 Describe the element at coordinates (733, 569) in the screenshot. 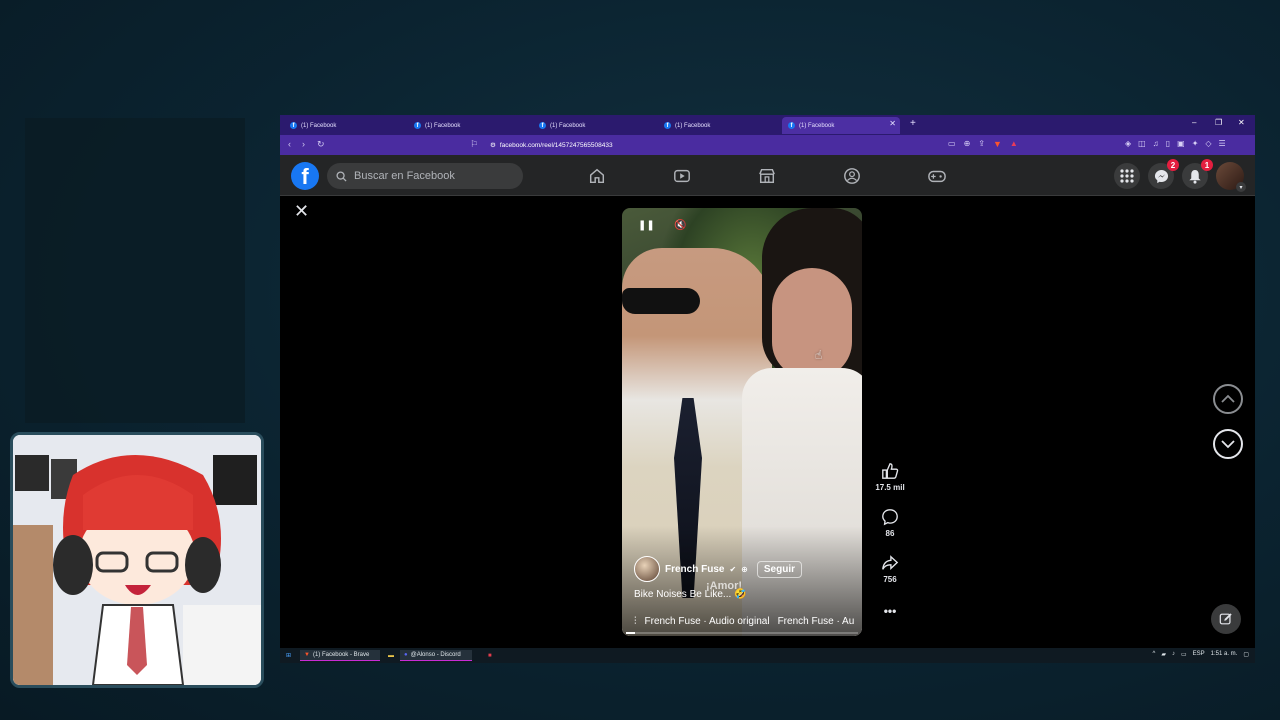

I see `verified-icon: ✔` at that location.